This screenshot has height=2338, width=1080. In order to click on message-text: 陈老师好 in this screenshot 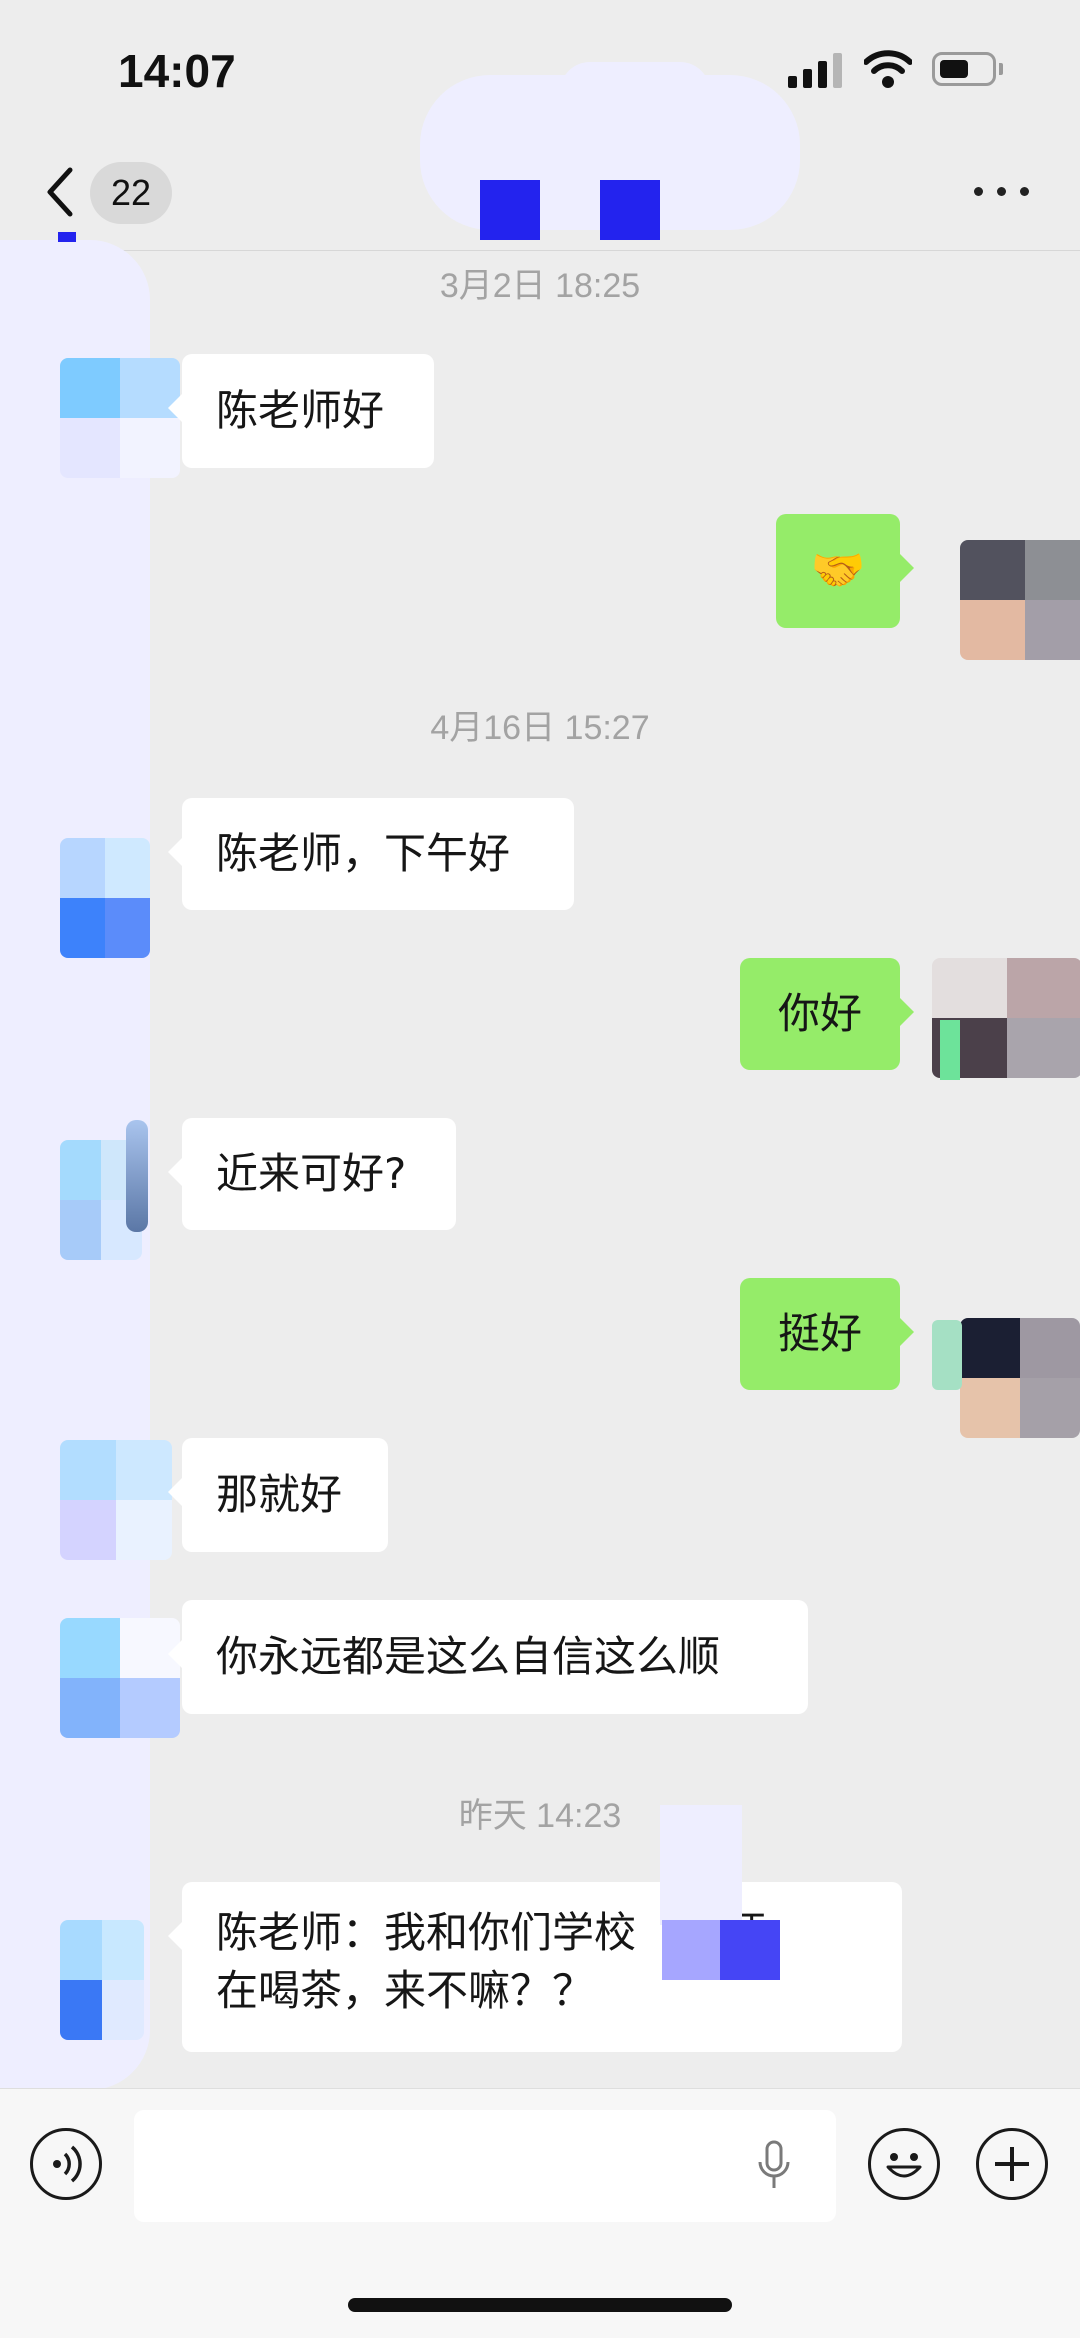, I will do `click(300, 410)`.